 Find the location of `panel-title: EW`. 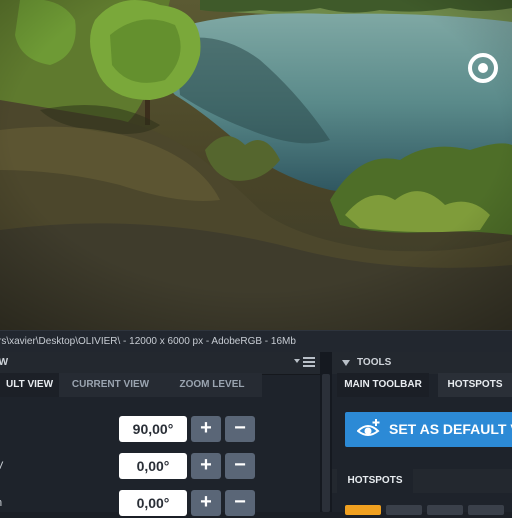

panel-title: EW is located at coordinates (4, 362).